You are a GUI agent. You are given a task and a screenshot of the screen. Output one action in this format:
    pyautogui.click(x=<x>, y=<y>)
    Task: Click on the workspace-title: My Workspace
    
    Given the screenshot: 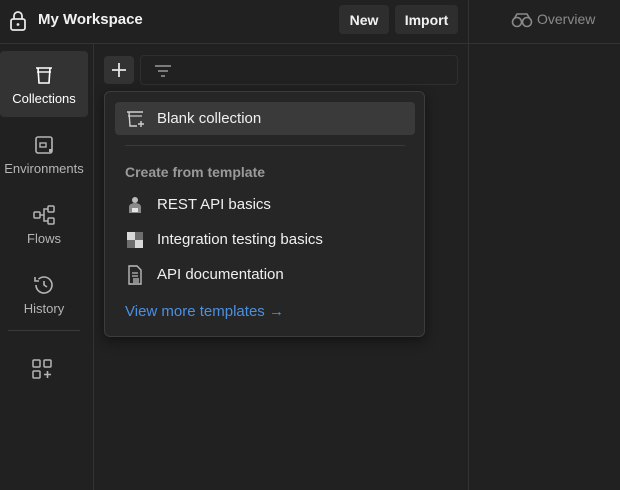 What is the action you would take?
    pyautogui.click(x=90, y=19)
    